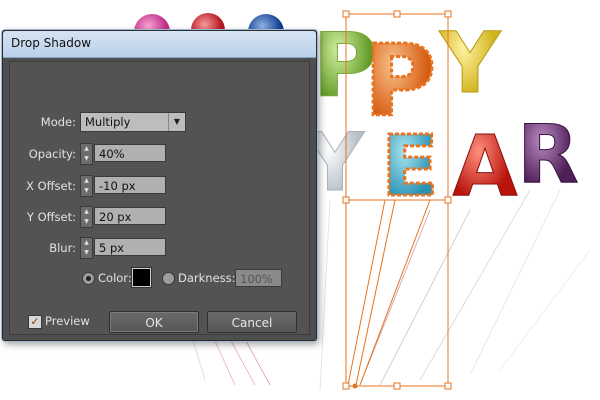 This screenshot has width=600, height=400. What do you see at coordinates (58, 122) in the screenshot?
I see `mode-label: Mode:` at bounding box center [58, 122].